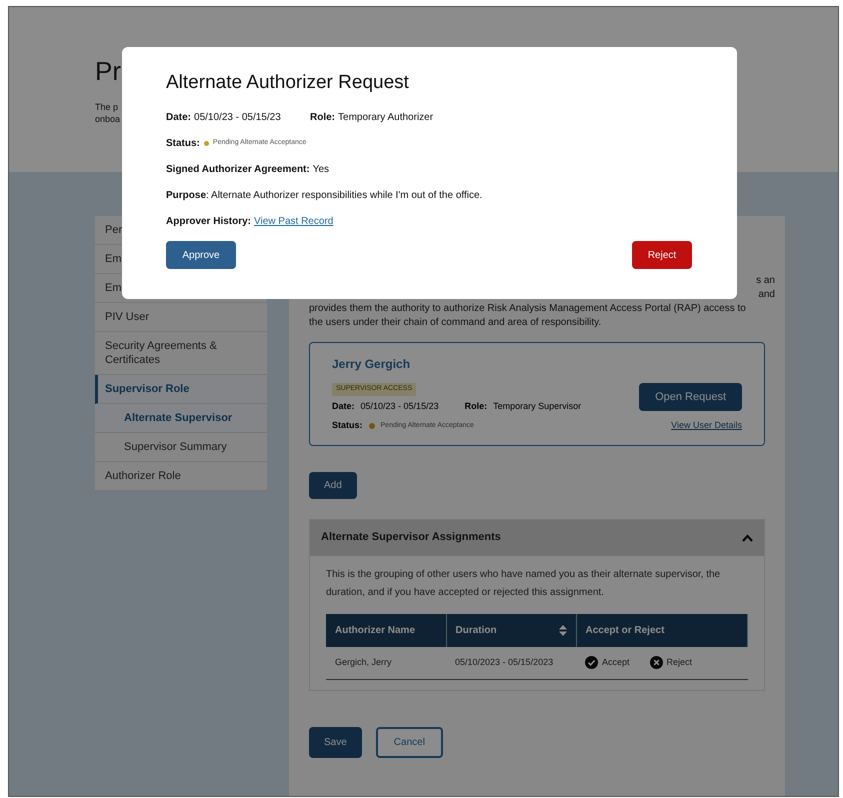 The height and width of the screenshot is (798, 843). Describe the element at coordinates (181, 447) in the screenshot. I see `sidebar-item: Supervisor Summary` at that location.